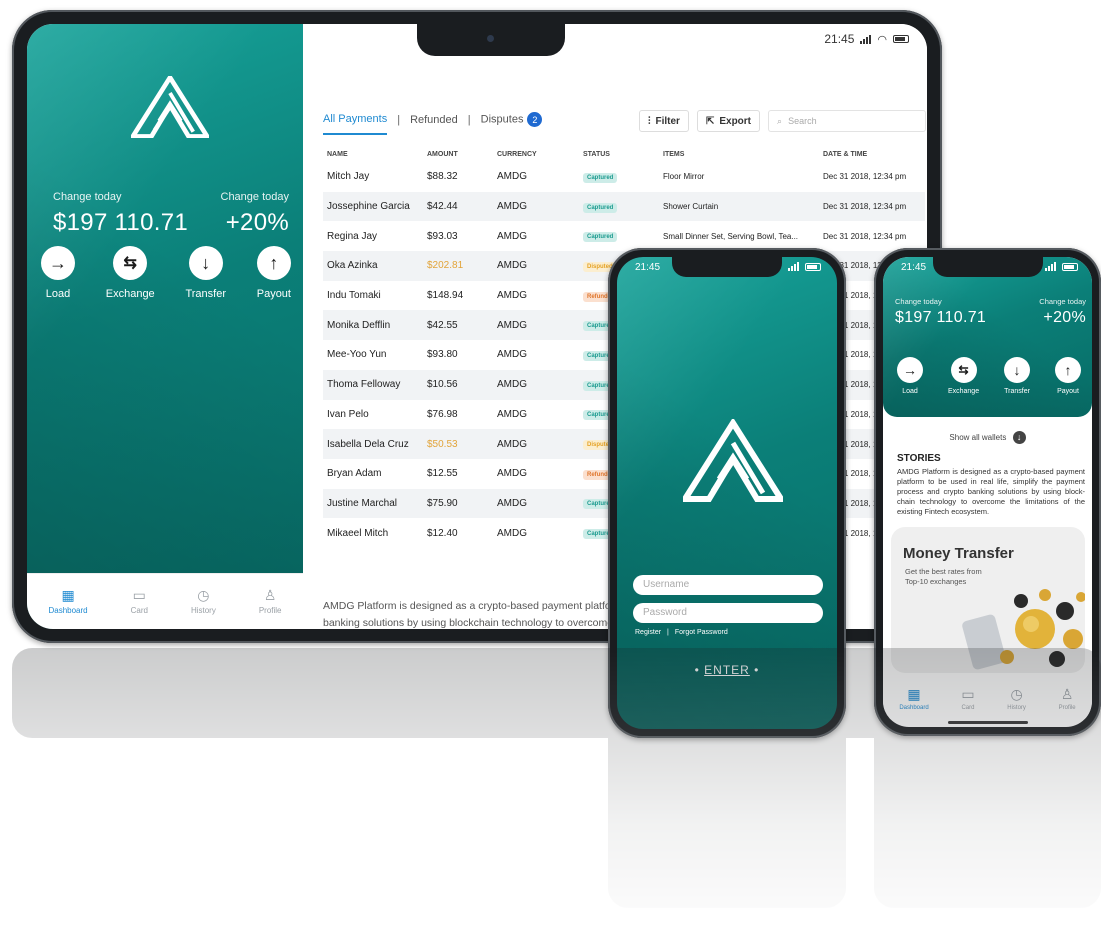 The width and height of the screenshot is (1101, 943). What do you see at coordinates (458, 444) in the screenshot?
I see `cell-amount: $50.53` at bounding box center [458, 444].